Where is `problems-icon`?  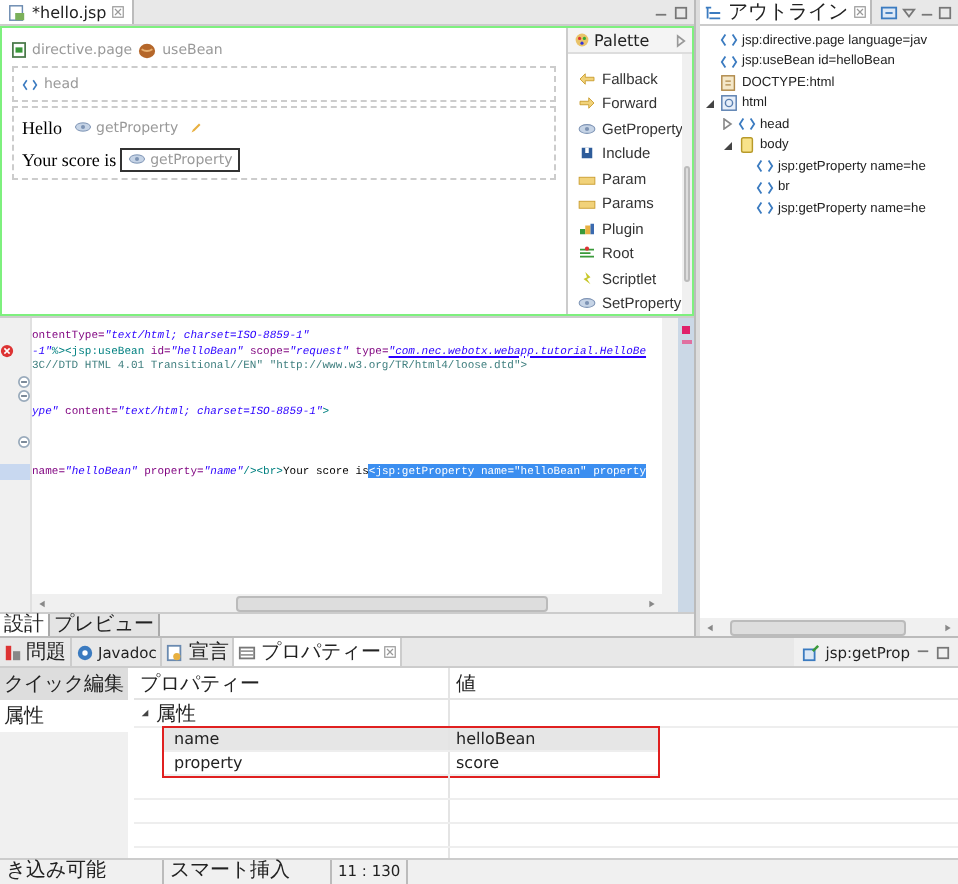
problems-icon is located at coordinates (13, 652).